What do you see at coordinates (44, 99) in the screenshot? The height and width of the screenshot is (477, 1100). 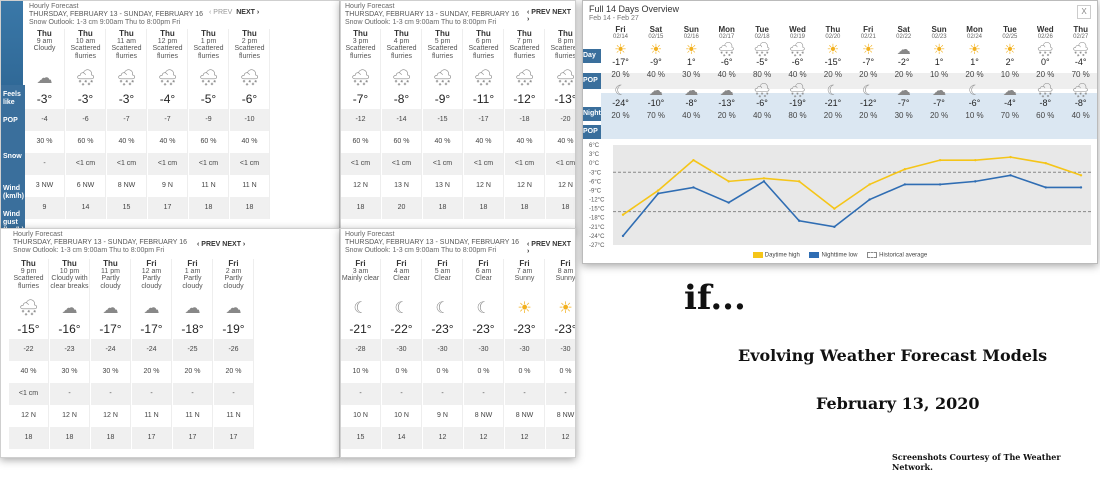 I see `temperature: -3°` at bounding box center [44, 99].